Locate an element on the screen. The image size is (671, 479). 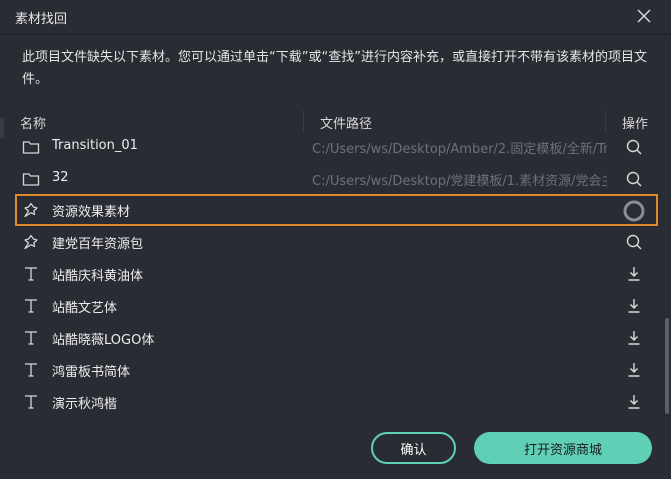
table-header: 名称 文件路径 操作 is located at coordinates (330, 121).